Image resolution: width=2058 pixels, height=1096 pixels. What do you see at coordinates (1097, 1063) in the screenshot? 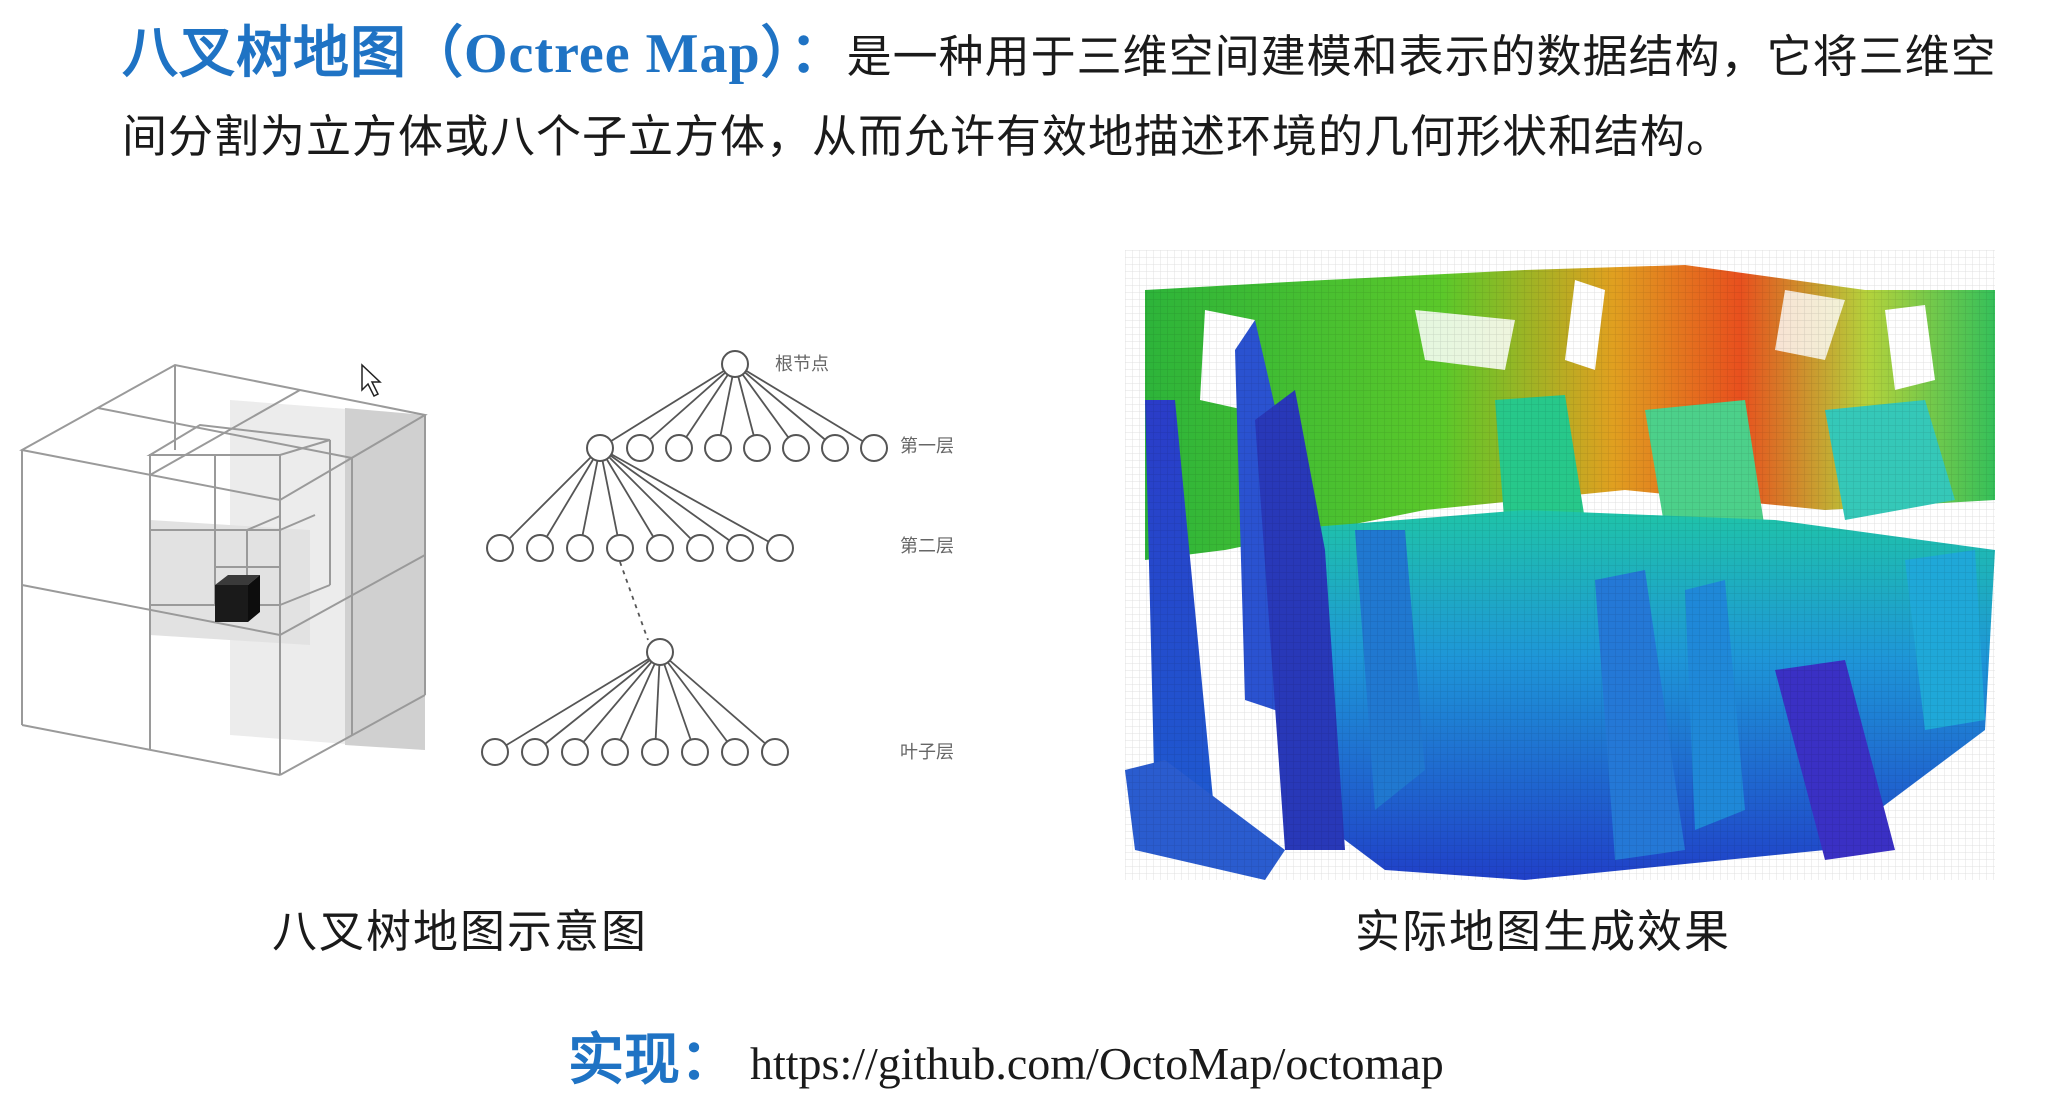
I see `implementation-url-link: https://github.com/OctoMap/octomap` at bounding box center [1097, 1063].